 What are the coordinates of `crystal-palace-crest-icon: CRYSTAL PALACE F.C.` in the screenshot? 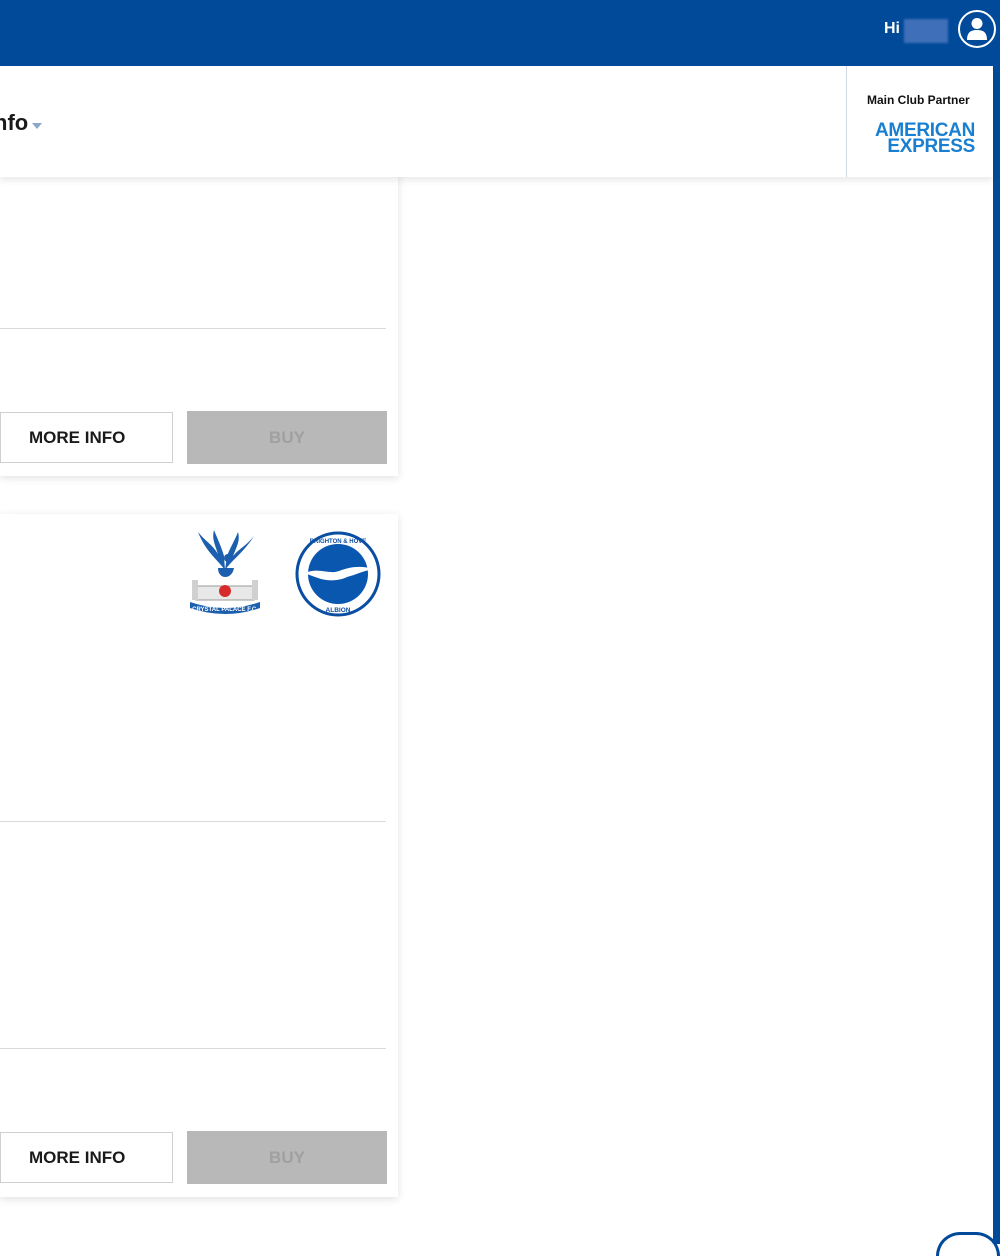 It's located at (225, 572).